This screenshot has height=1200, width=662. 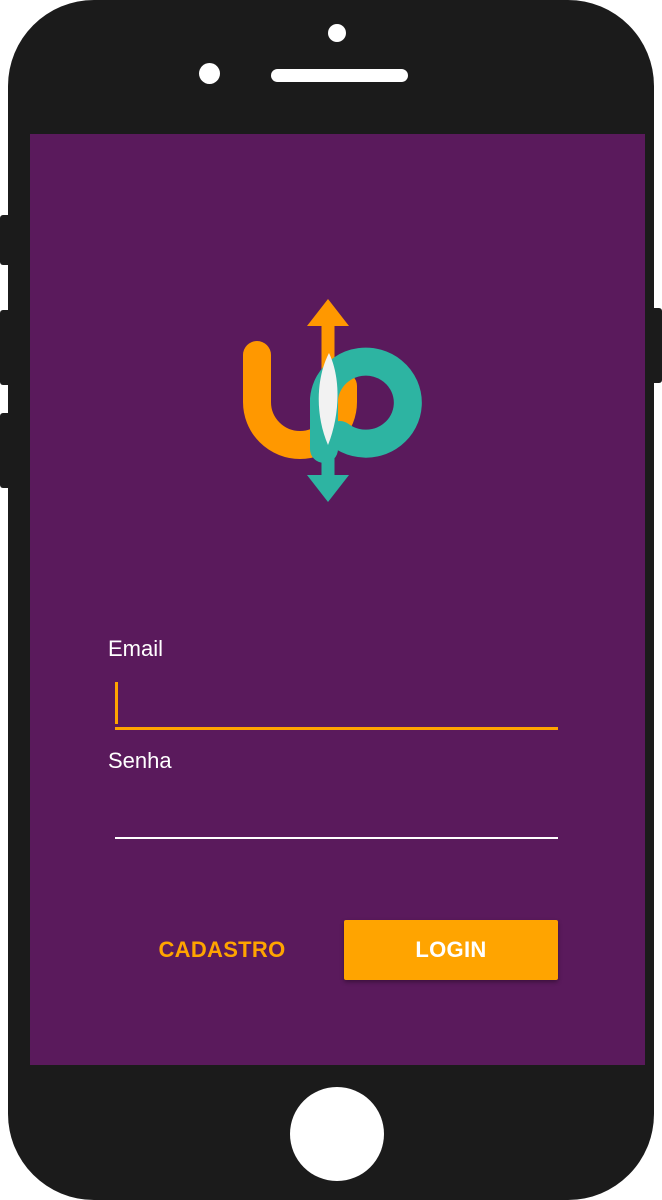 I want to click on email-underline, so click(x=336, y=728).